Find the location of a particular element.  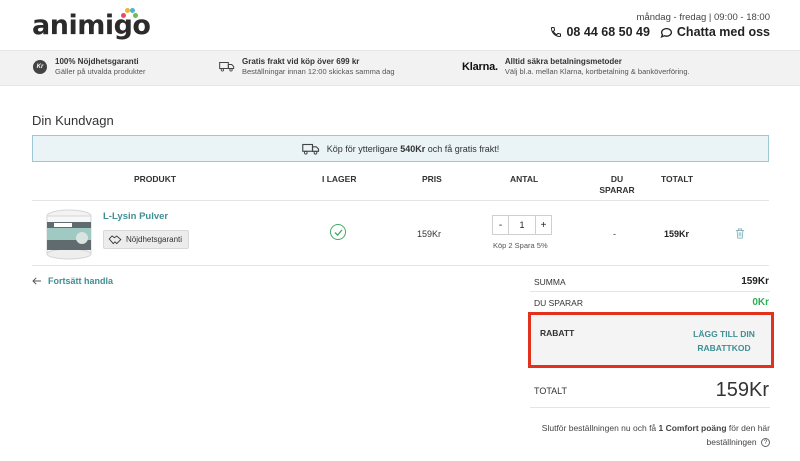

quantity-stepper: - 1 + is located at coordinates (522, 225).